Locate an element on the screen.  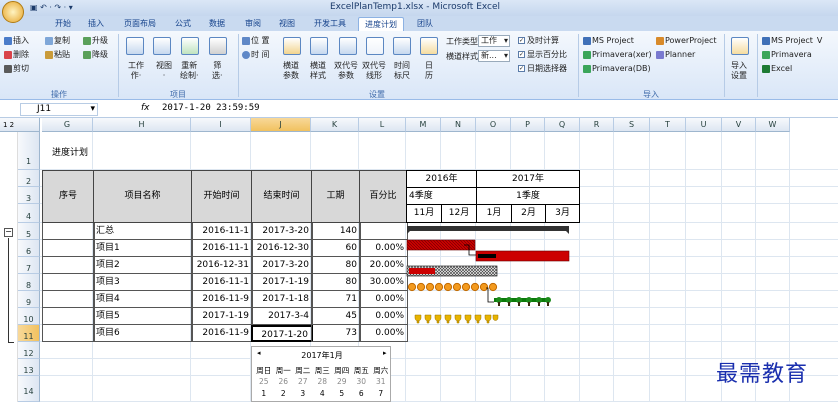
row-header-13: 13 is located at coordinates (29, 367).